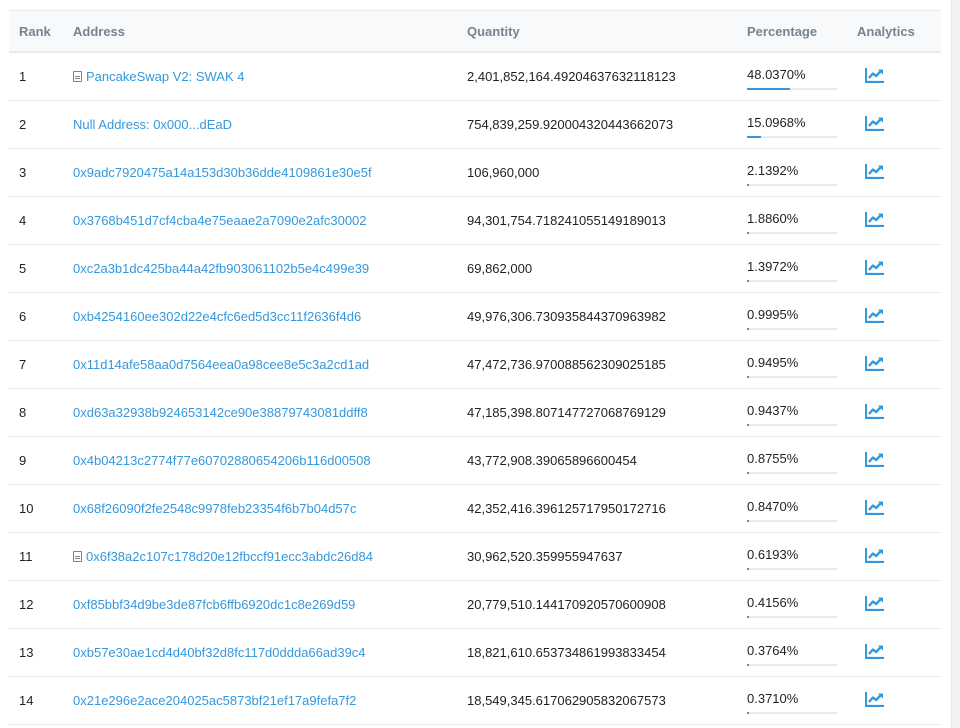 The height and width of the screenshot is (728, 960). Describe the element at coordinates (597, 556) in the screenshot. I see `quantity-cell: 30,962,520.359955947637` at that location.